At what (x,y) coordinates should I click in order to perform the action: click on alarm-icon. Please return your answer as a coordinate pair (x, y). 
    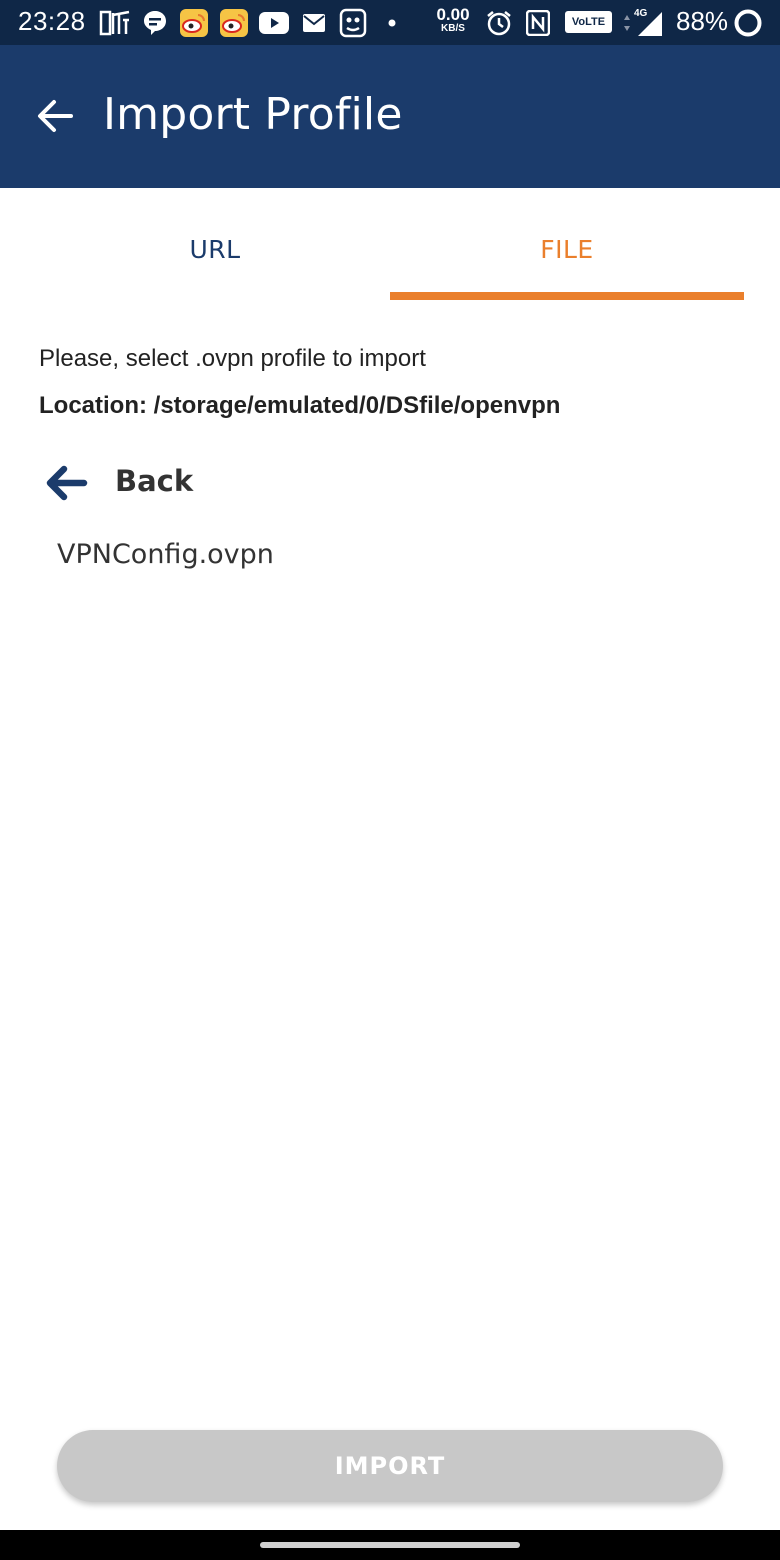
    Looking at the image, I should click on (499, 23).